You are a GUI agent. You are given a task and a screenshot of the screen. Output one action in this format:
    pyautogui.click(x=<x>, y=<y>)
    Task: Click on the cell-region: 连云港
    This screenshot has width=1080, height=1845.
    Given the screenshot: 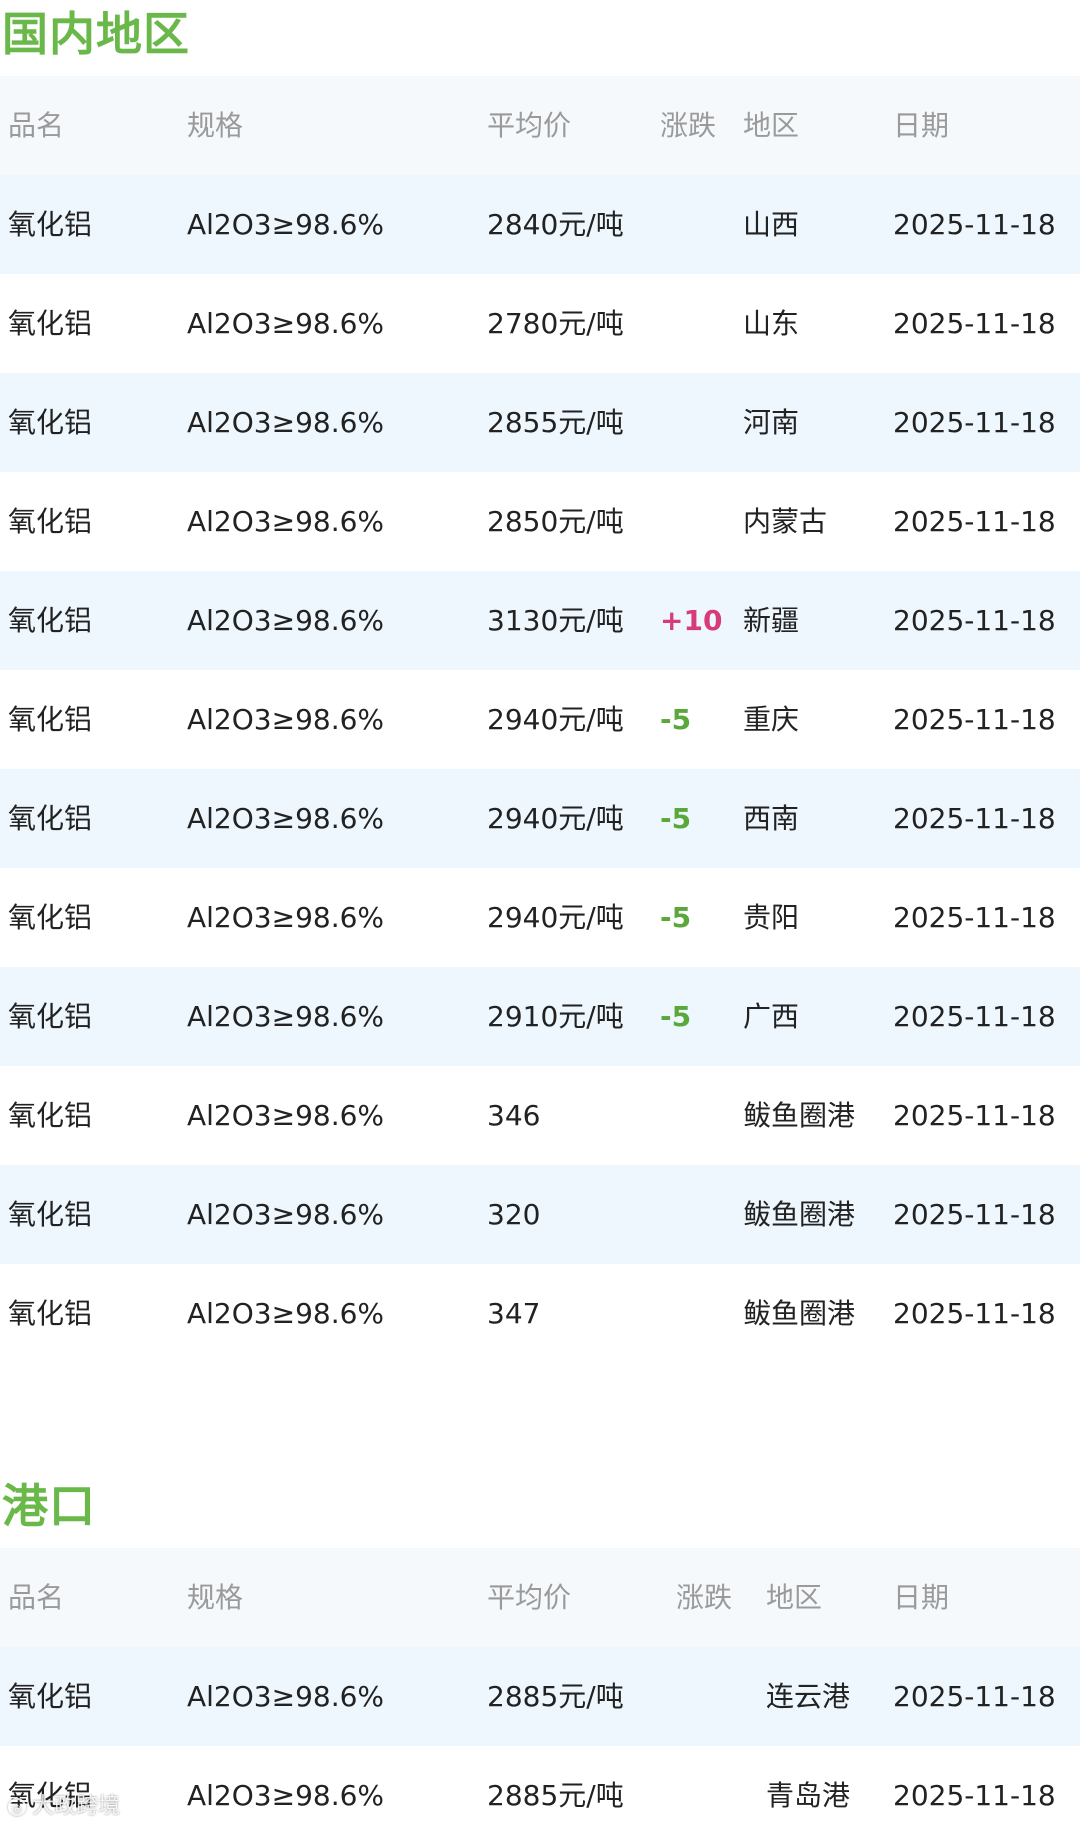 What is the action you would take?
    pyautogui.click(x=808, y=1696)
    